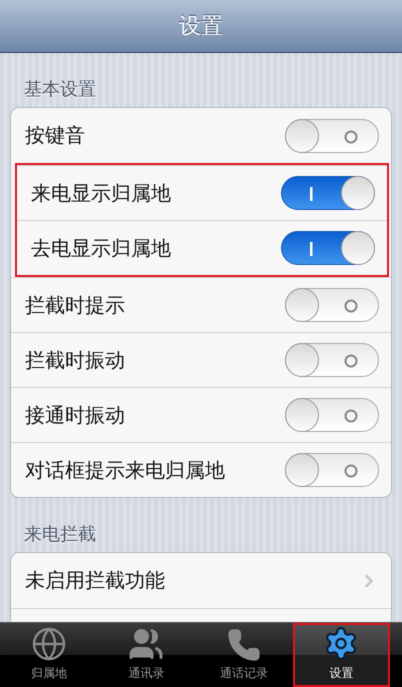  I want to click on row-label: 接通时振动, so click(75, 415).